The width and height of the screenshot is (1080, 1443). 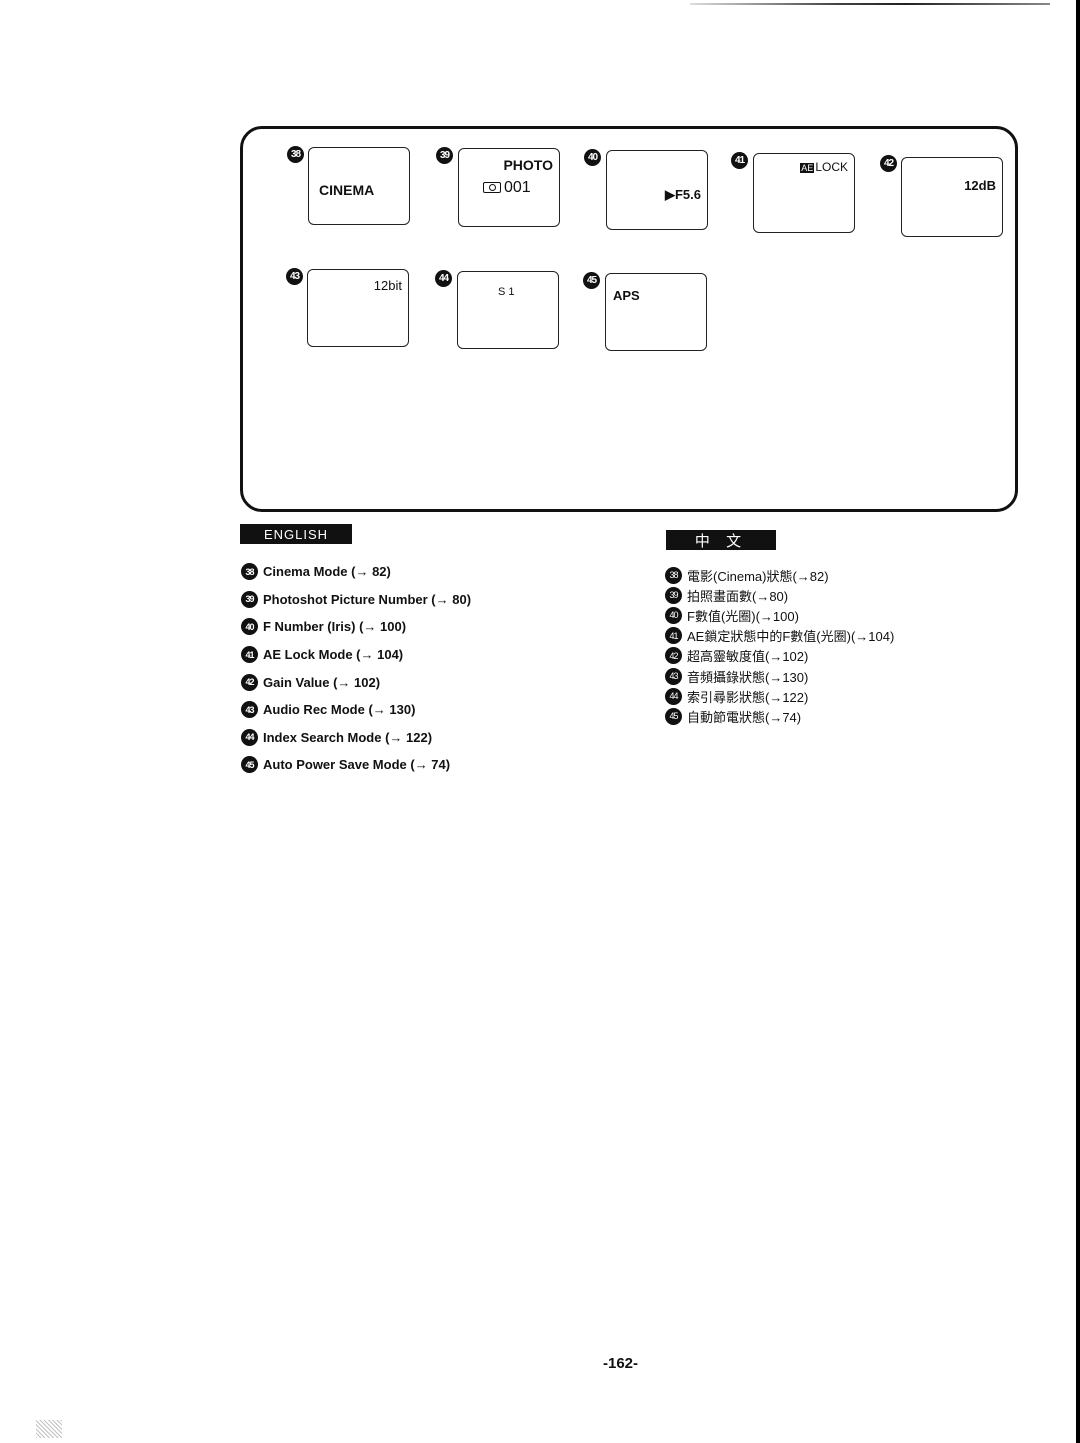 I want to click on screen-text: S 1, so click(x=506, y=292).